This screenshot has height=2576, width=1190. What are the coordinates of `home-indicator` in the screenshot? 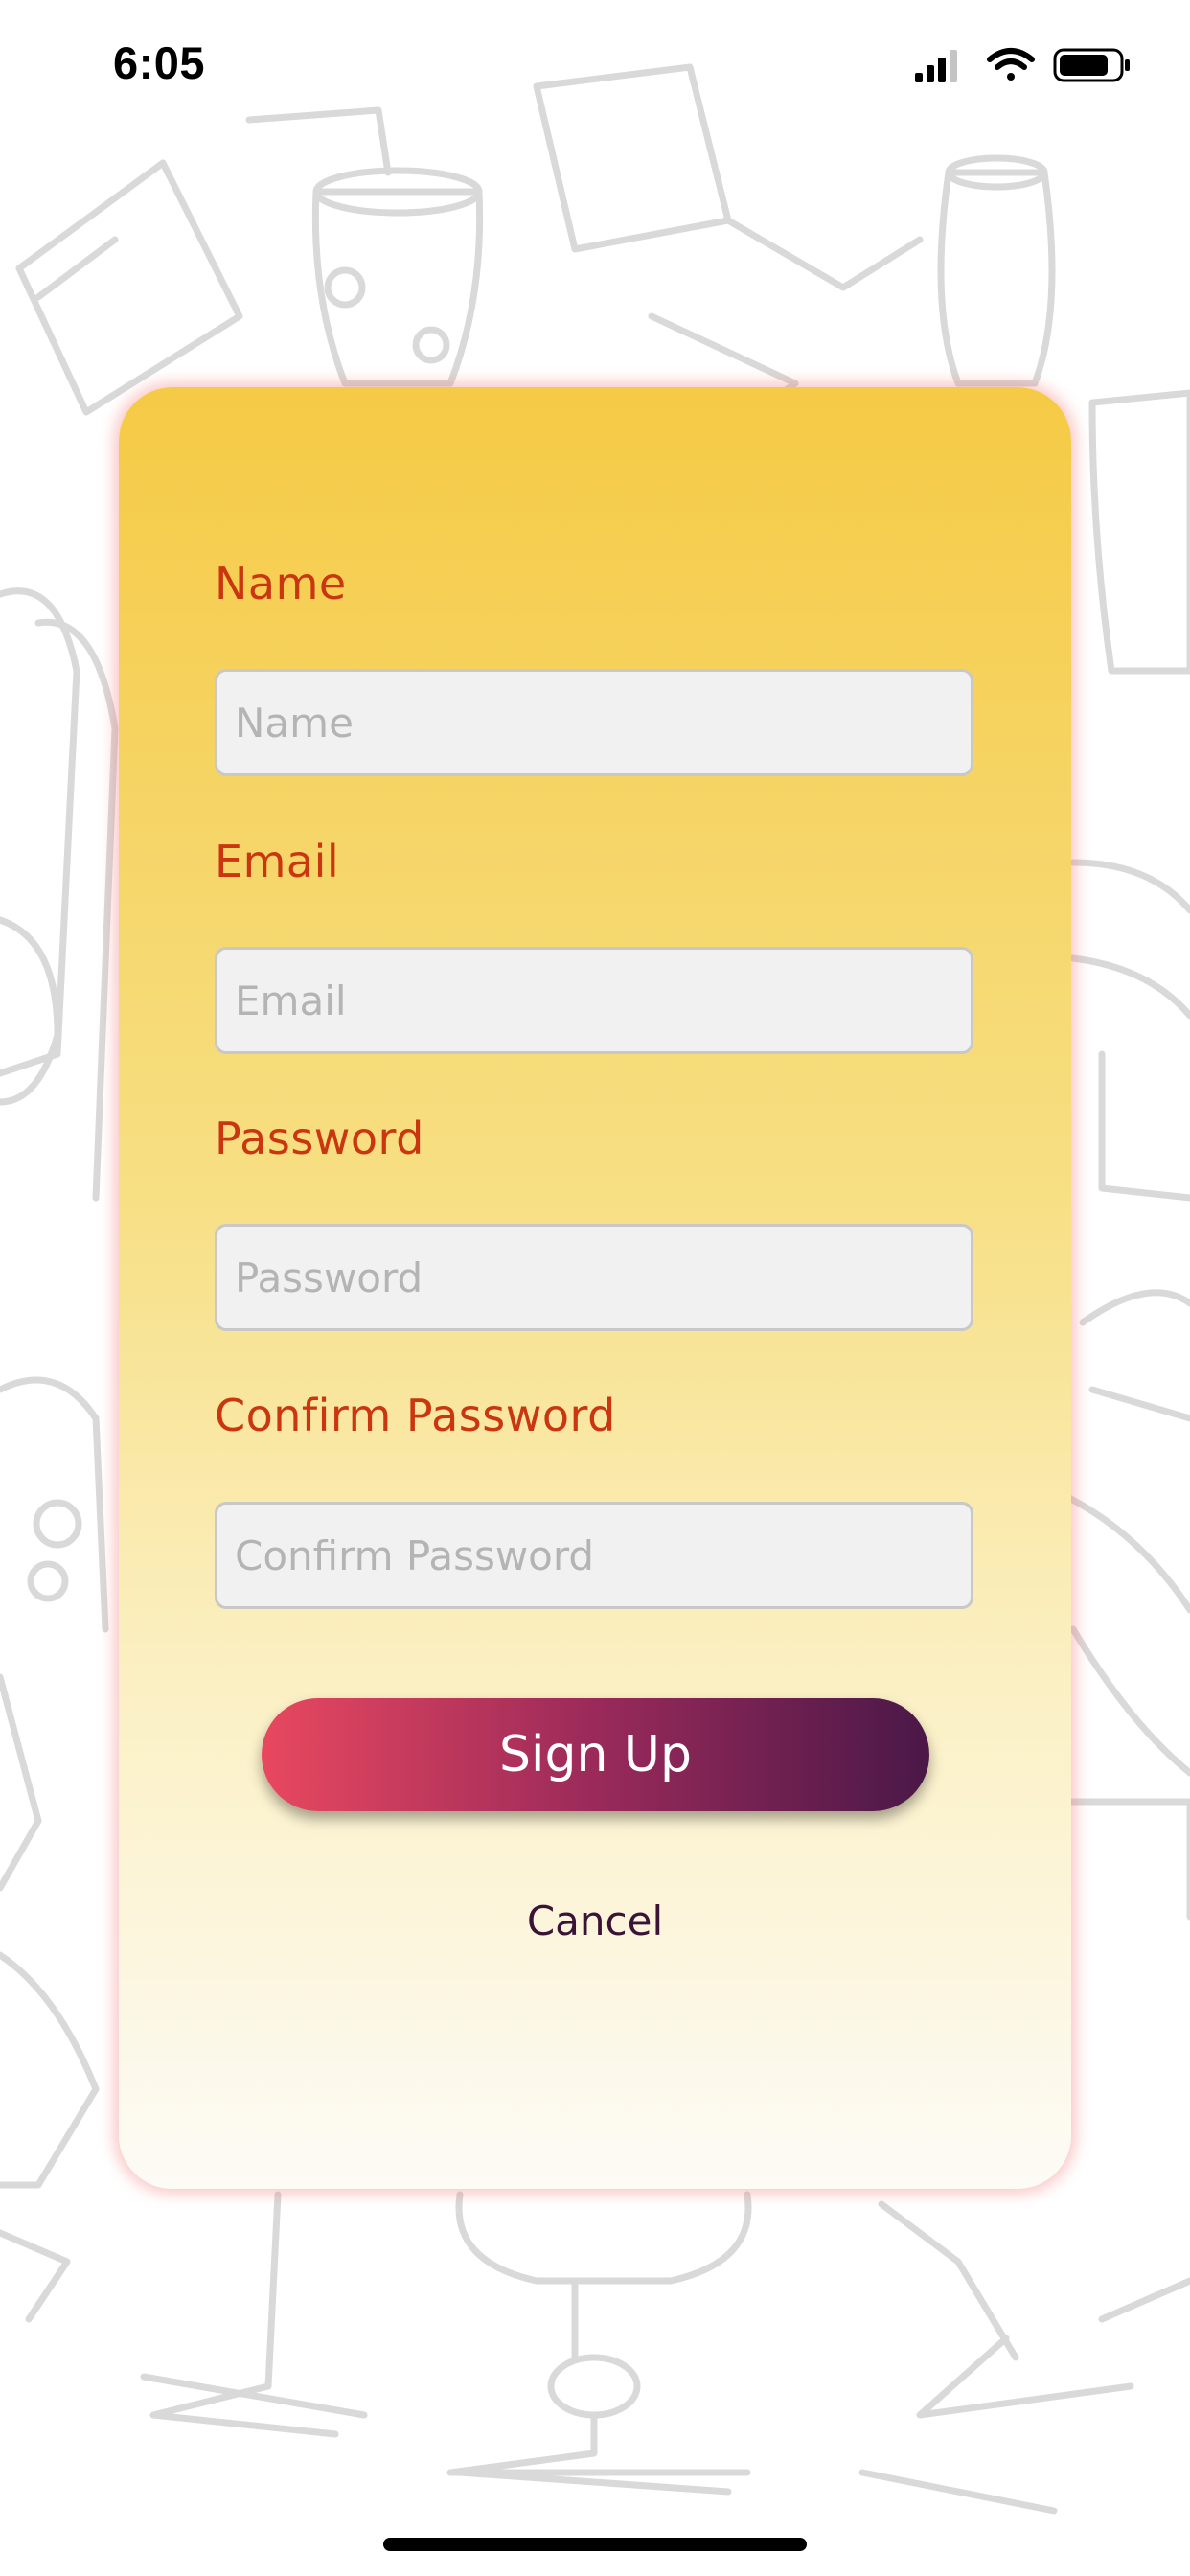 It's located at (595, 2544).